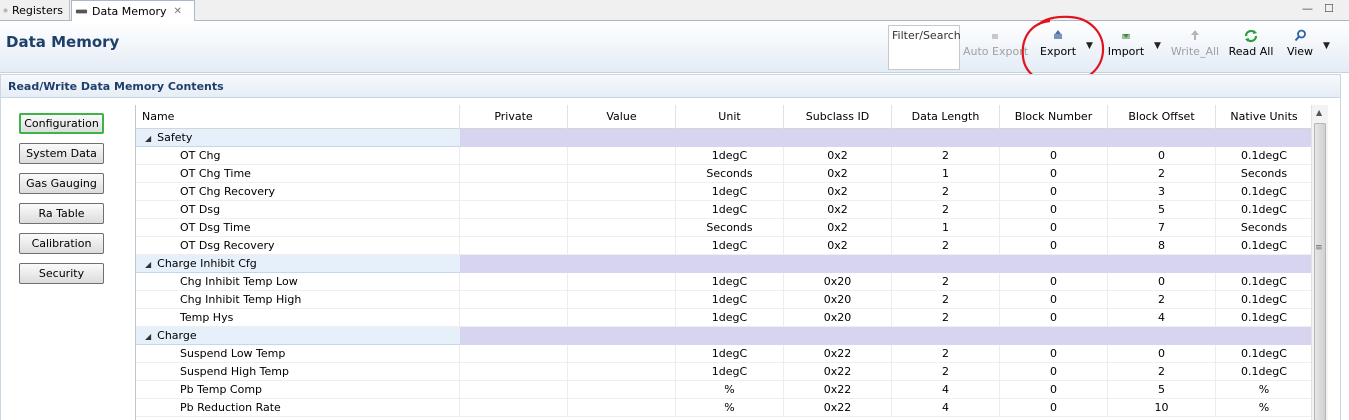  What do you see at coordinates (1126, 43) in the screenshot?
I see `import-button: Import` at bounding box center [1126, 43].